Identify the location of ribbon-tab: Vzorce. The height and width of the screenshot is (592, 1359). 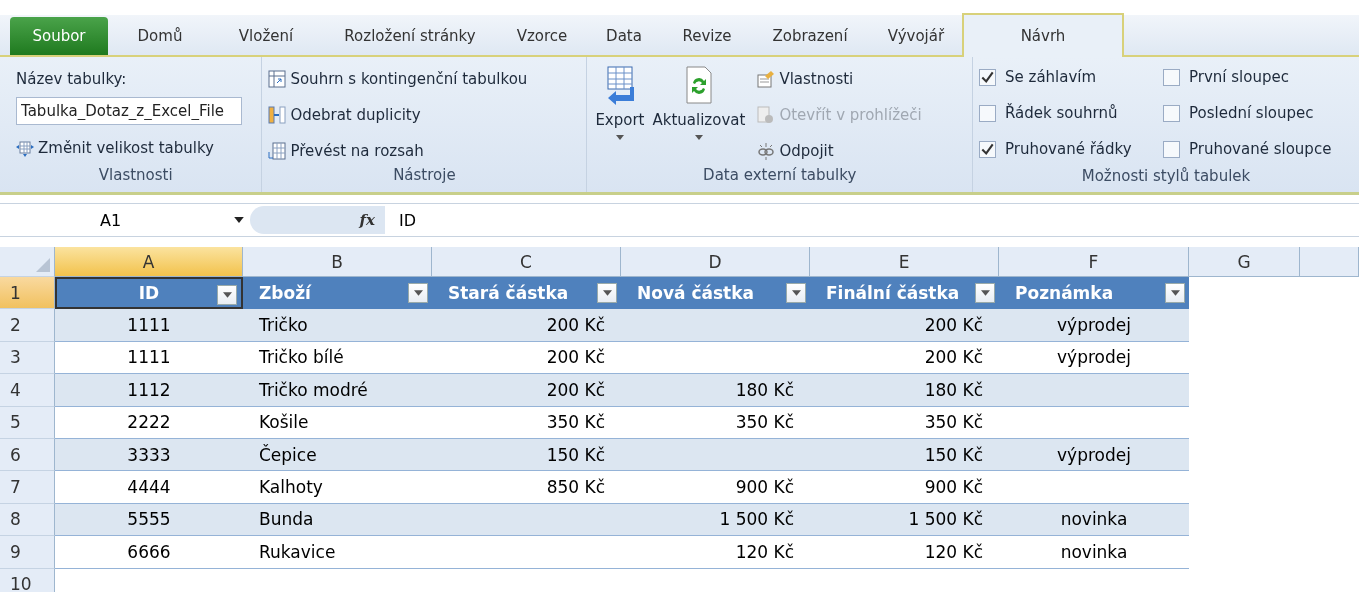
(542, 36).